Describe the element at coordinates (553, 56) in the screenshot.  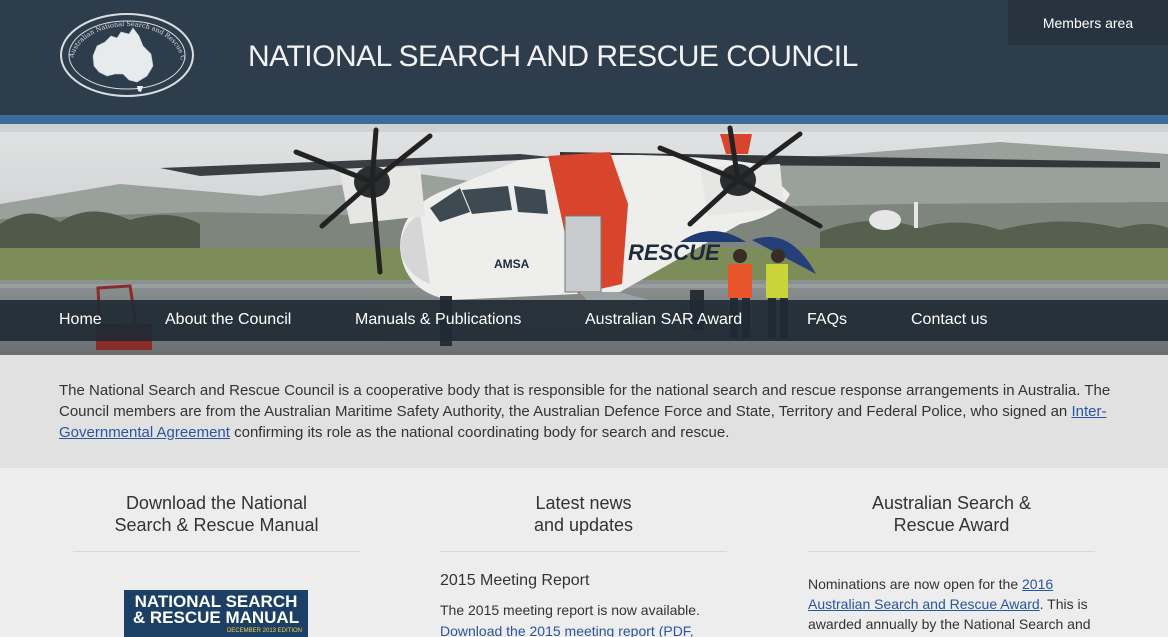
I see `site-title: NATIONAL SEARCH AND RESCUE COUNCIL` at that location.